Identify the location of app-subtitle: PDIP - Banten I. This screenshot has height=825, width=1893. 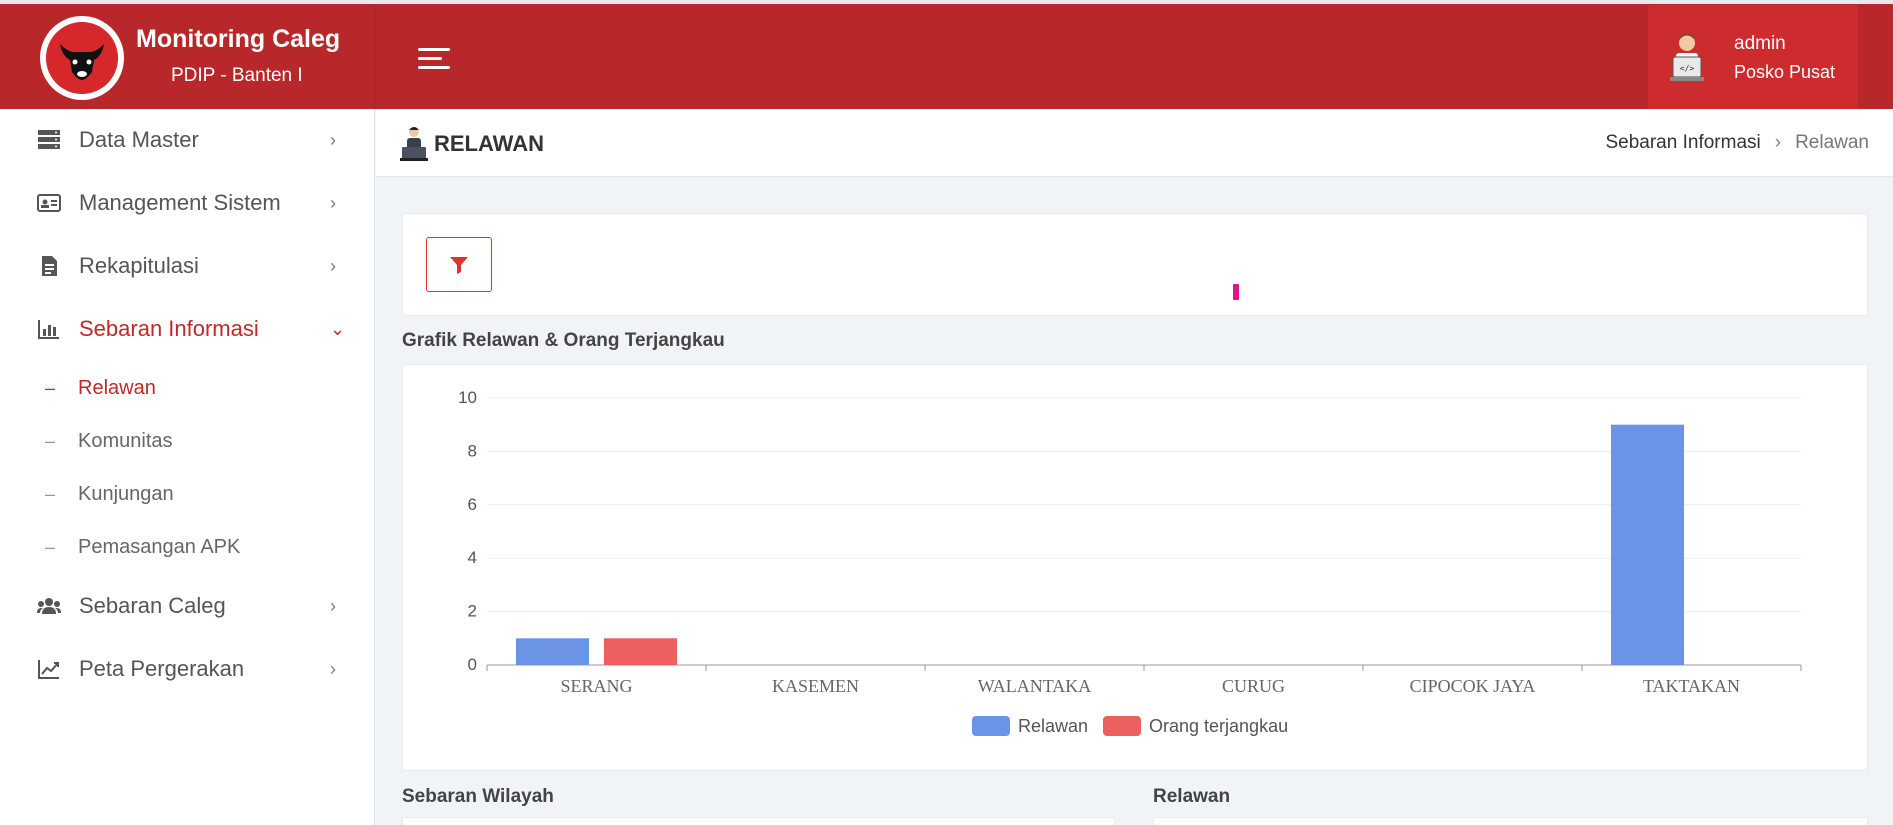
(237, 75).